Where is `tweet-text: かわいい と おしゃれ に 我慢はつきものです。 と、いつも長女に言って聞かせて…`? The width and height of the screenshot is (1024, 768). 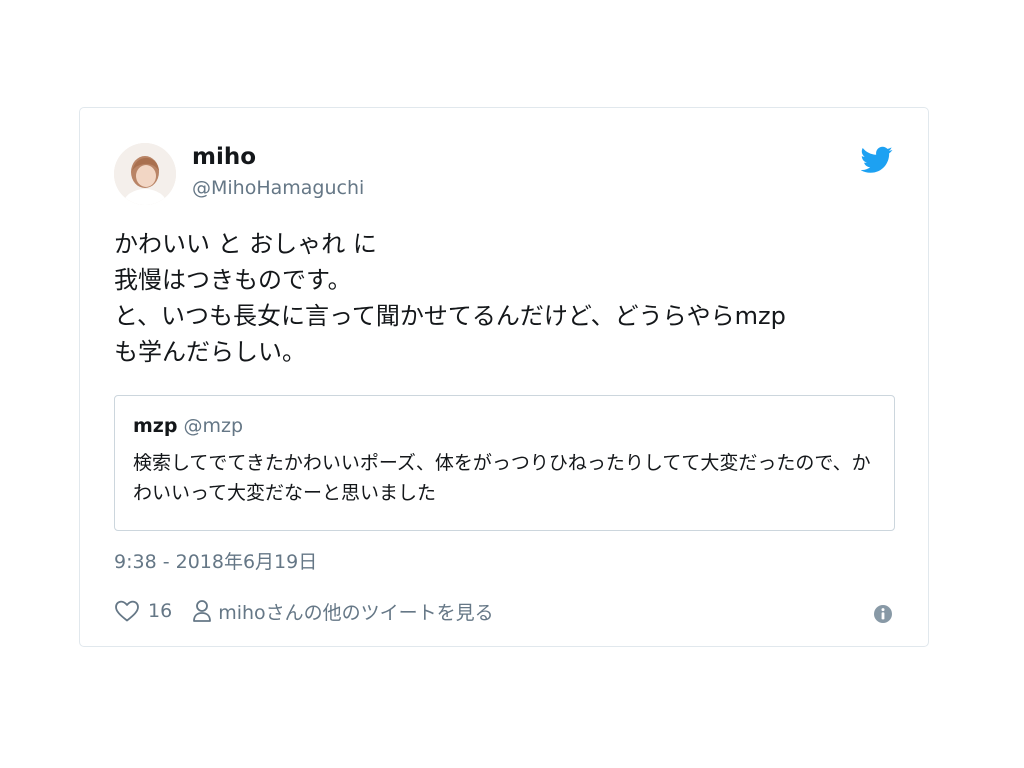 tweet-text: かわいい と おしゃれ に 我慢はつきものです。 と、いつも長女に言って聞かせて… is located at coordinates (450, 298).